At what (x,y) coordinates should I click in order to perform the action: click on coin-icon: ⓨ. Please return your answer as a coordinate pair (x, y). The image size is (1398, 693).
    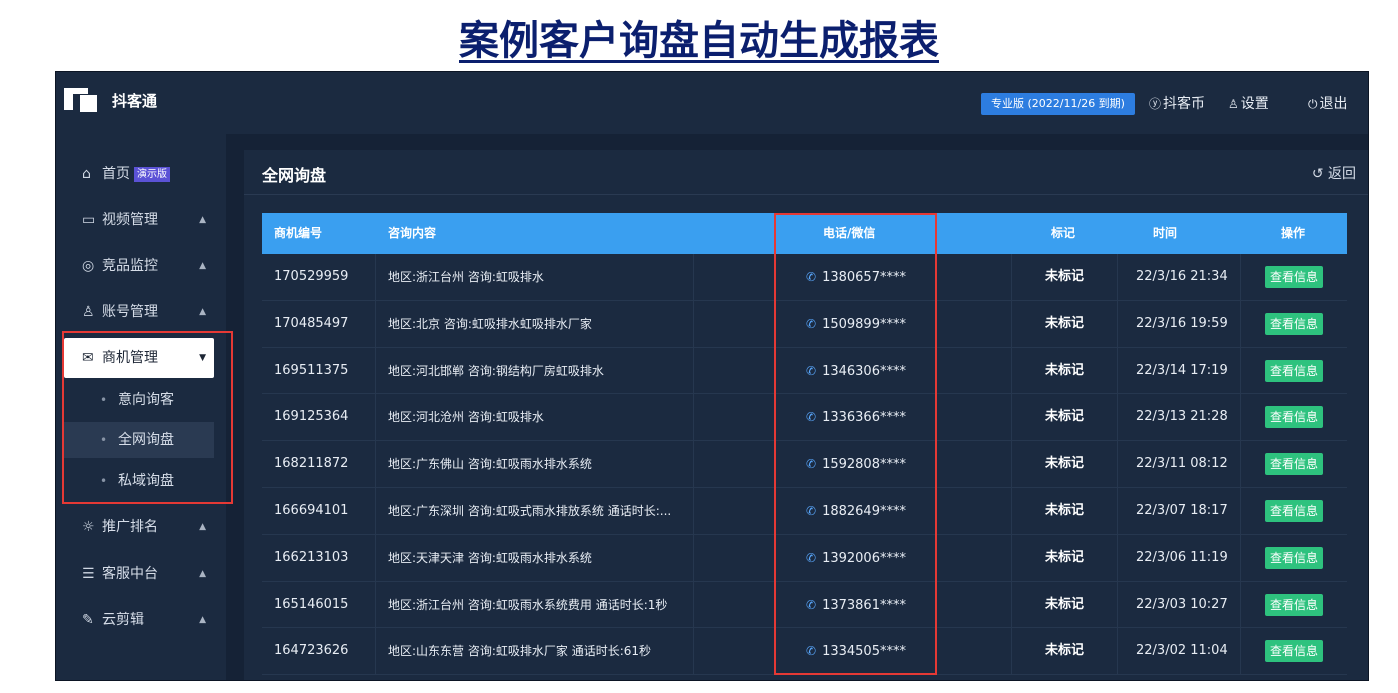
    Looking at the image, I should click on (1155, 104).